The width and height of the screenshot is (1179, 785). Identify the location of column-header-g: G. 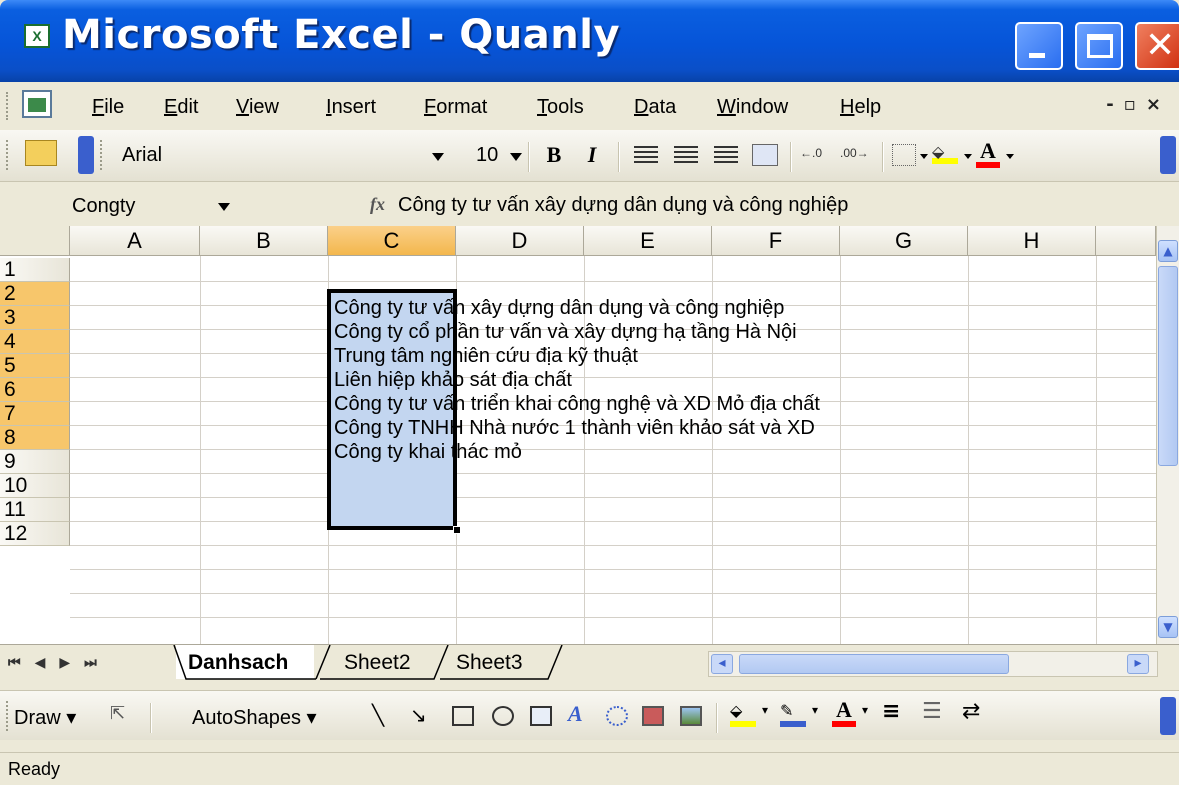
(904, 241).